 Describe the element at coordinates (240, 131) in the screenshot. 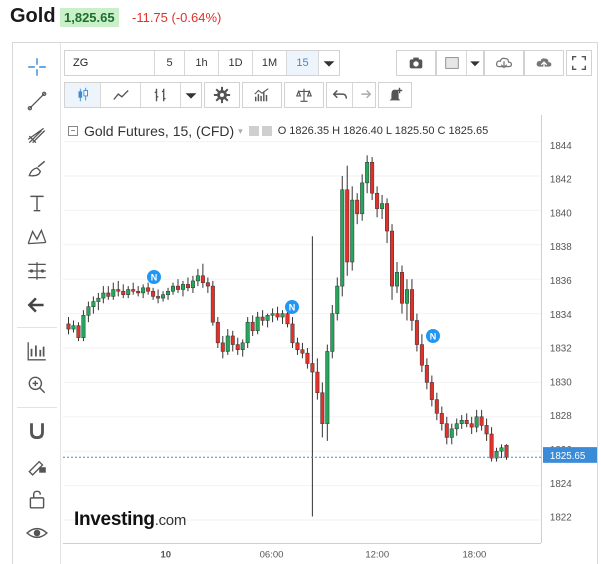

I see `chevron-down-icon: ▾` at that location.